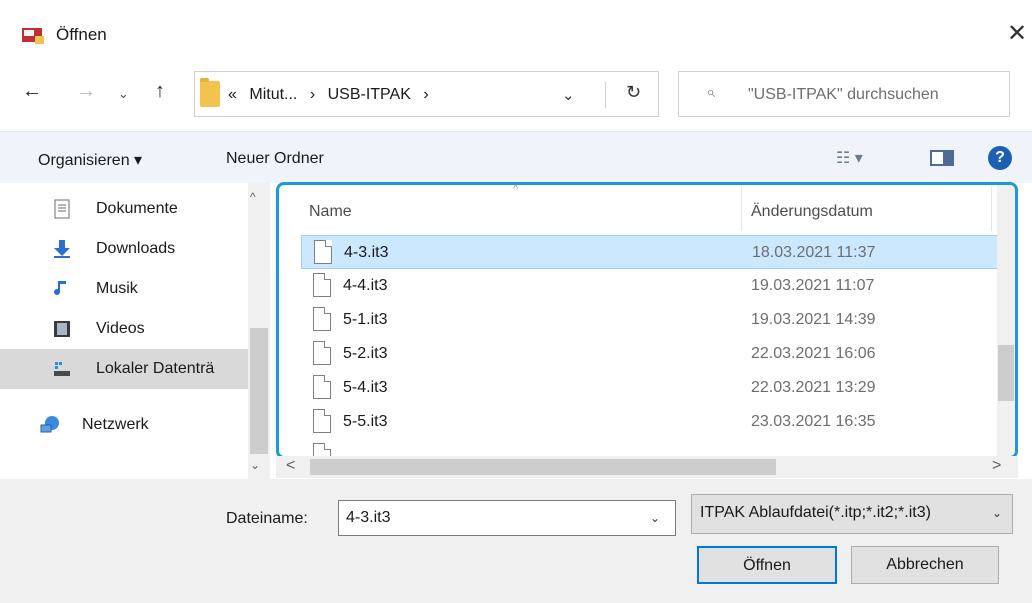 This screenshot has width=1032, height=603. I want to click on title-bar, so click(516, 33).